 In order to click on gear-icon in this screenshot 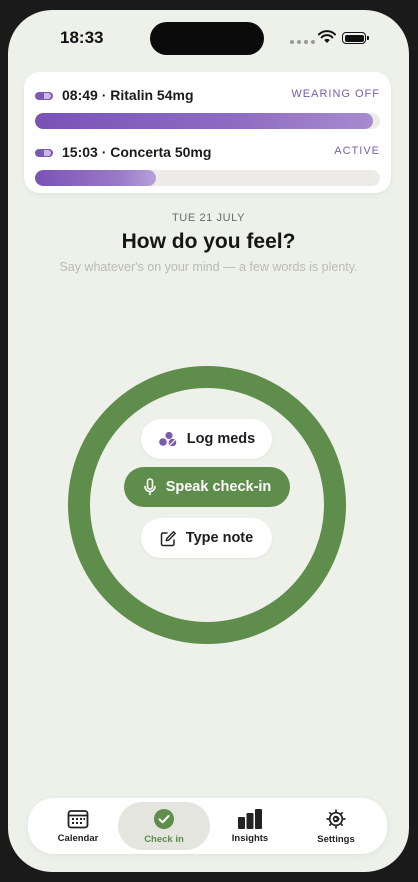, I will do `click(336, 818)`.